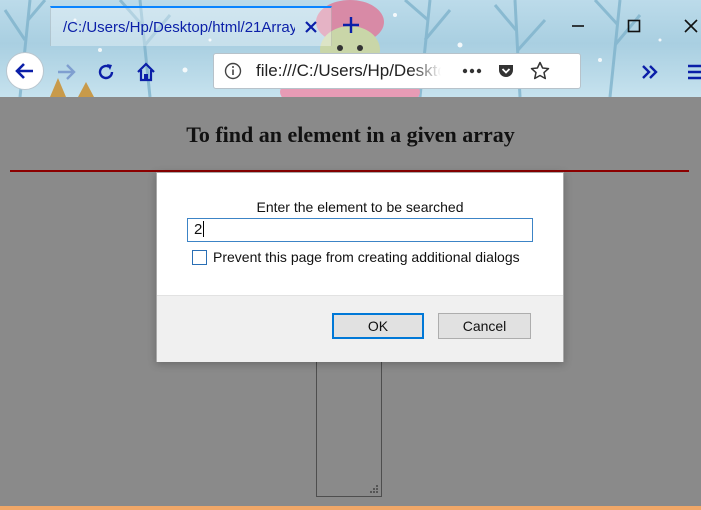  I want to click on hamburger-menu-icon, so click(694, 72).